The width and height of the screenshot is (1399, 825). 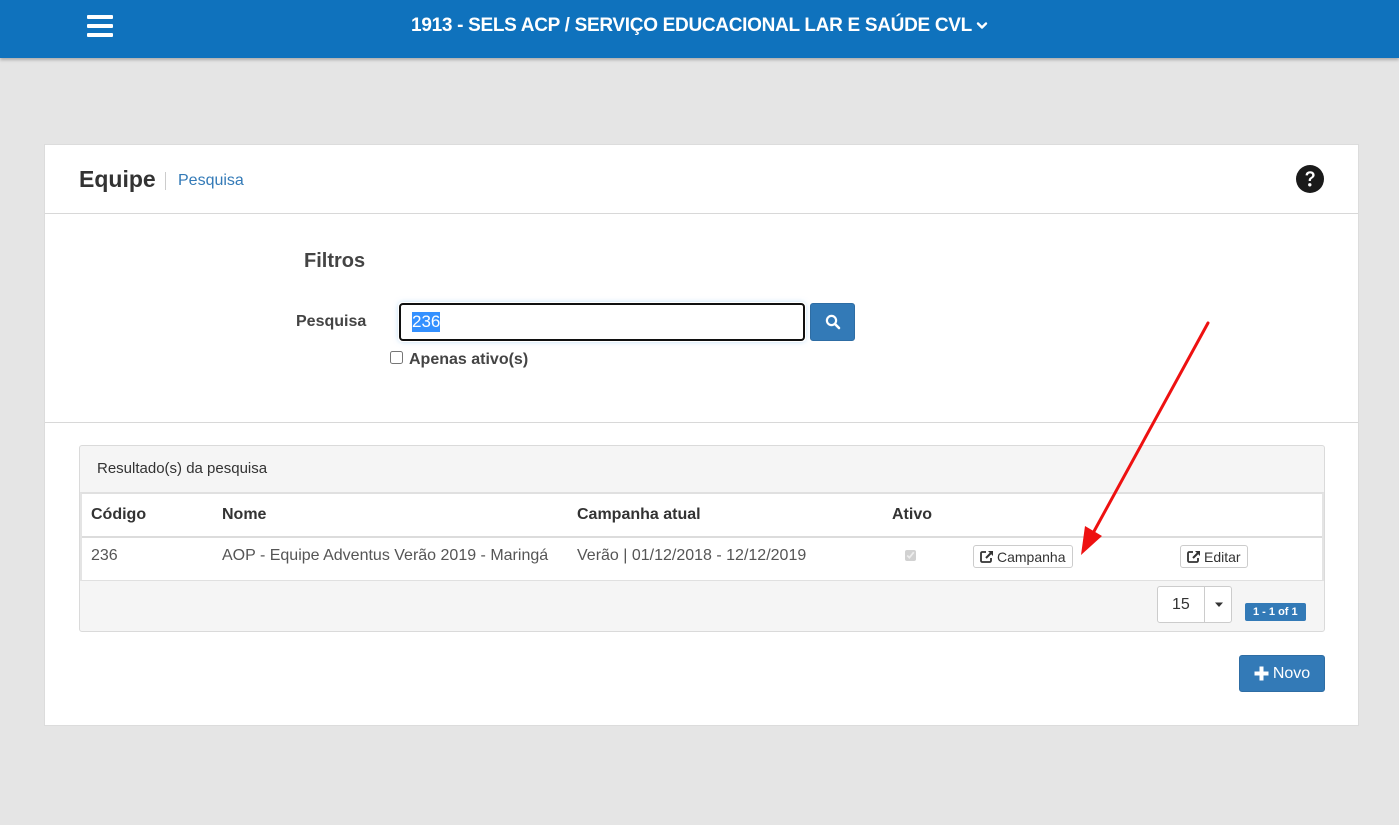 I want to click on header-divider, so click(x=702, y=537).